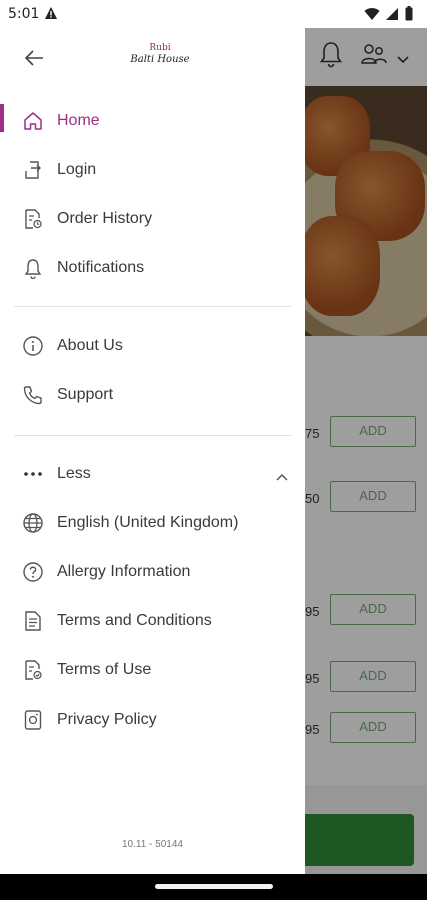 This screenshot has height=900, width=427. Describe the element at coordinates (392, 16) in the screenshot. I see `signal-icon` at that location.